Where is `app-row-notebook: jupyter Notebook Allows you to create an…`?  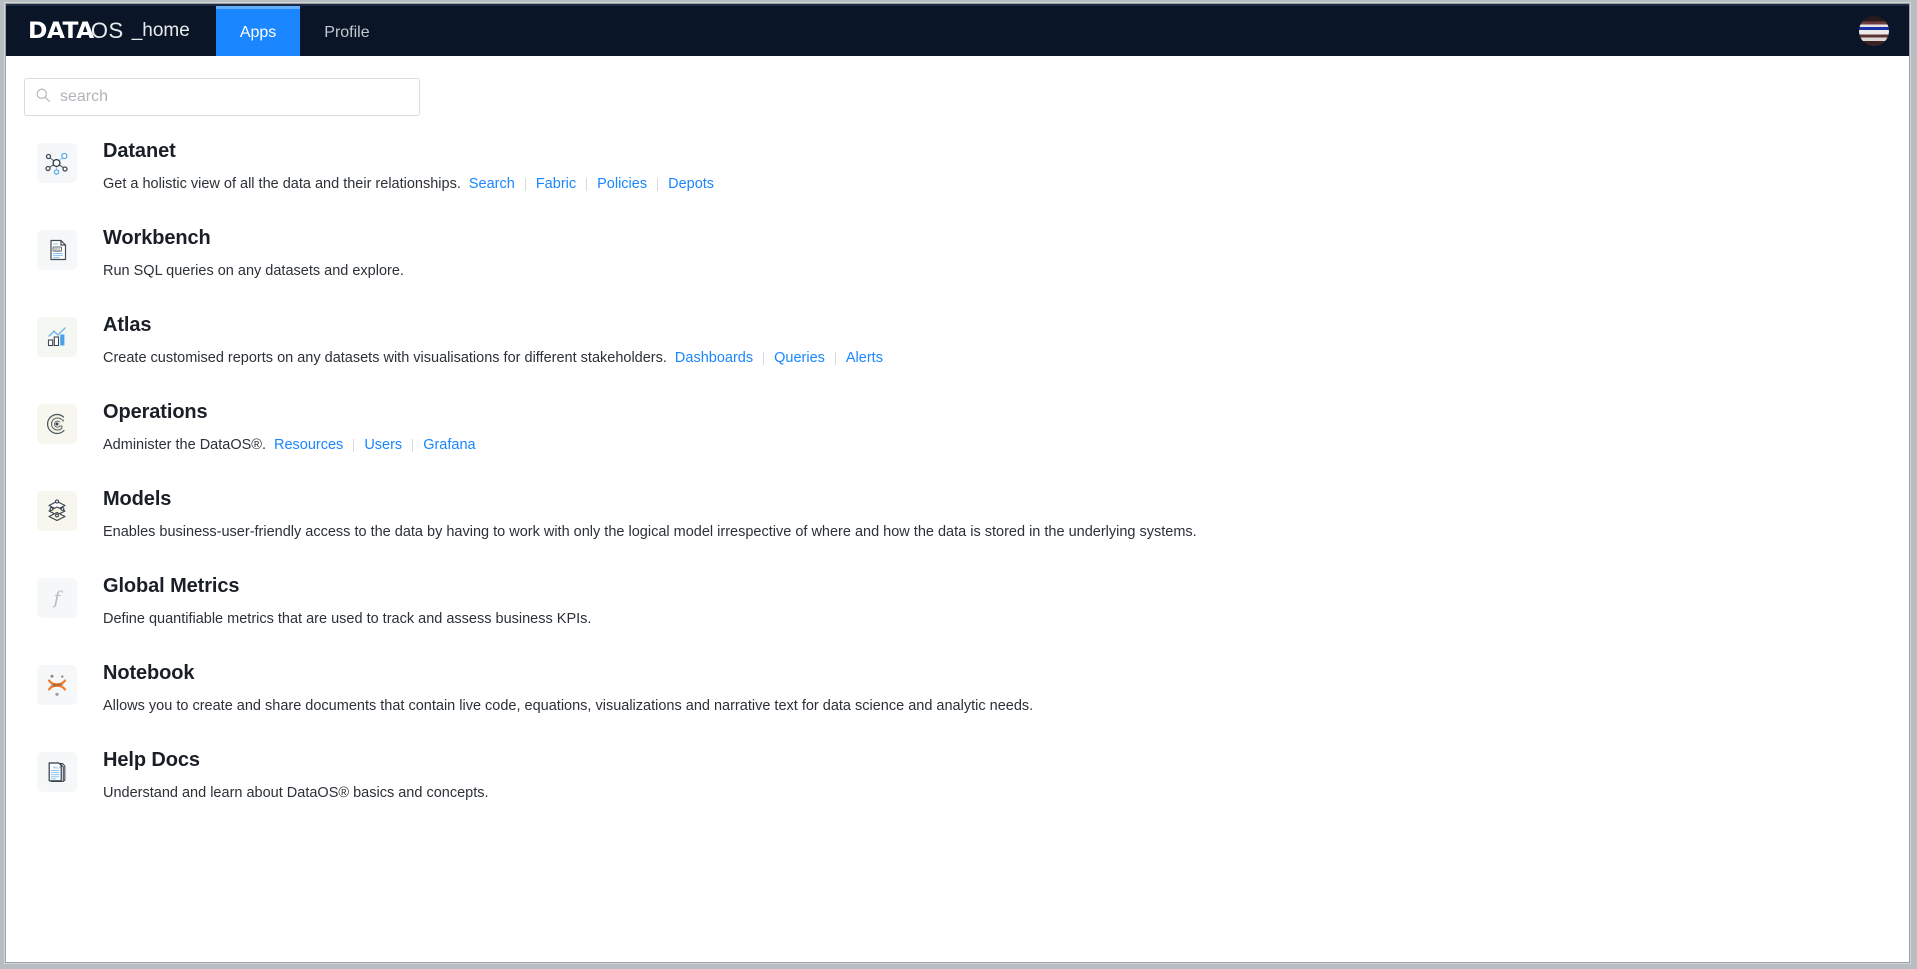 app-row-notebook: jupyter Notebook Allows you to create an… is located at coordinates (957, 688).